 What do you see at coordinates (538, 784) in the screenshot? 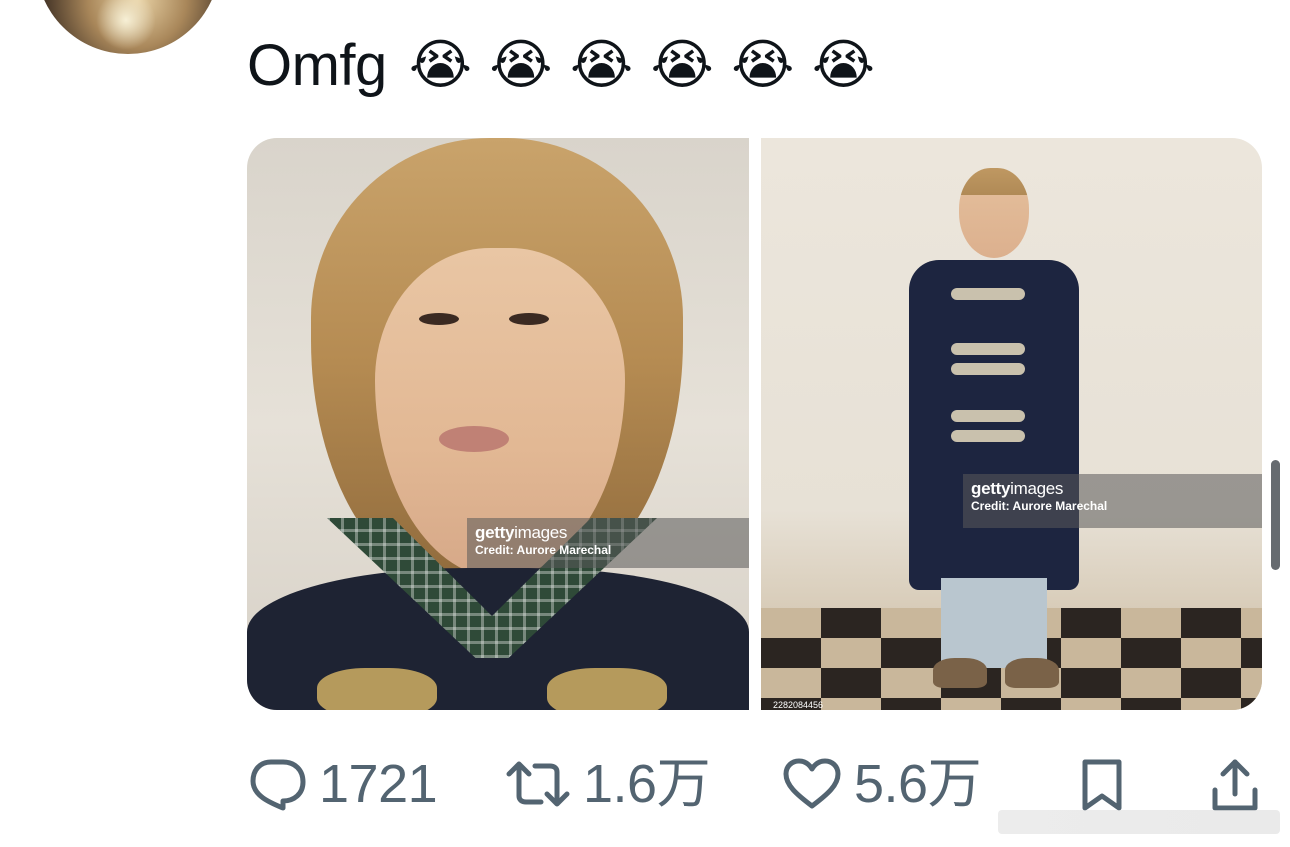
I see `retweet-icon` at bounding box center [538, 784].